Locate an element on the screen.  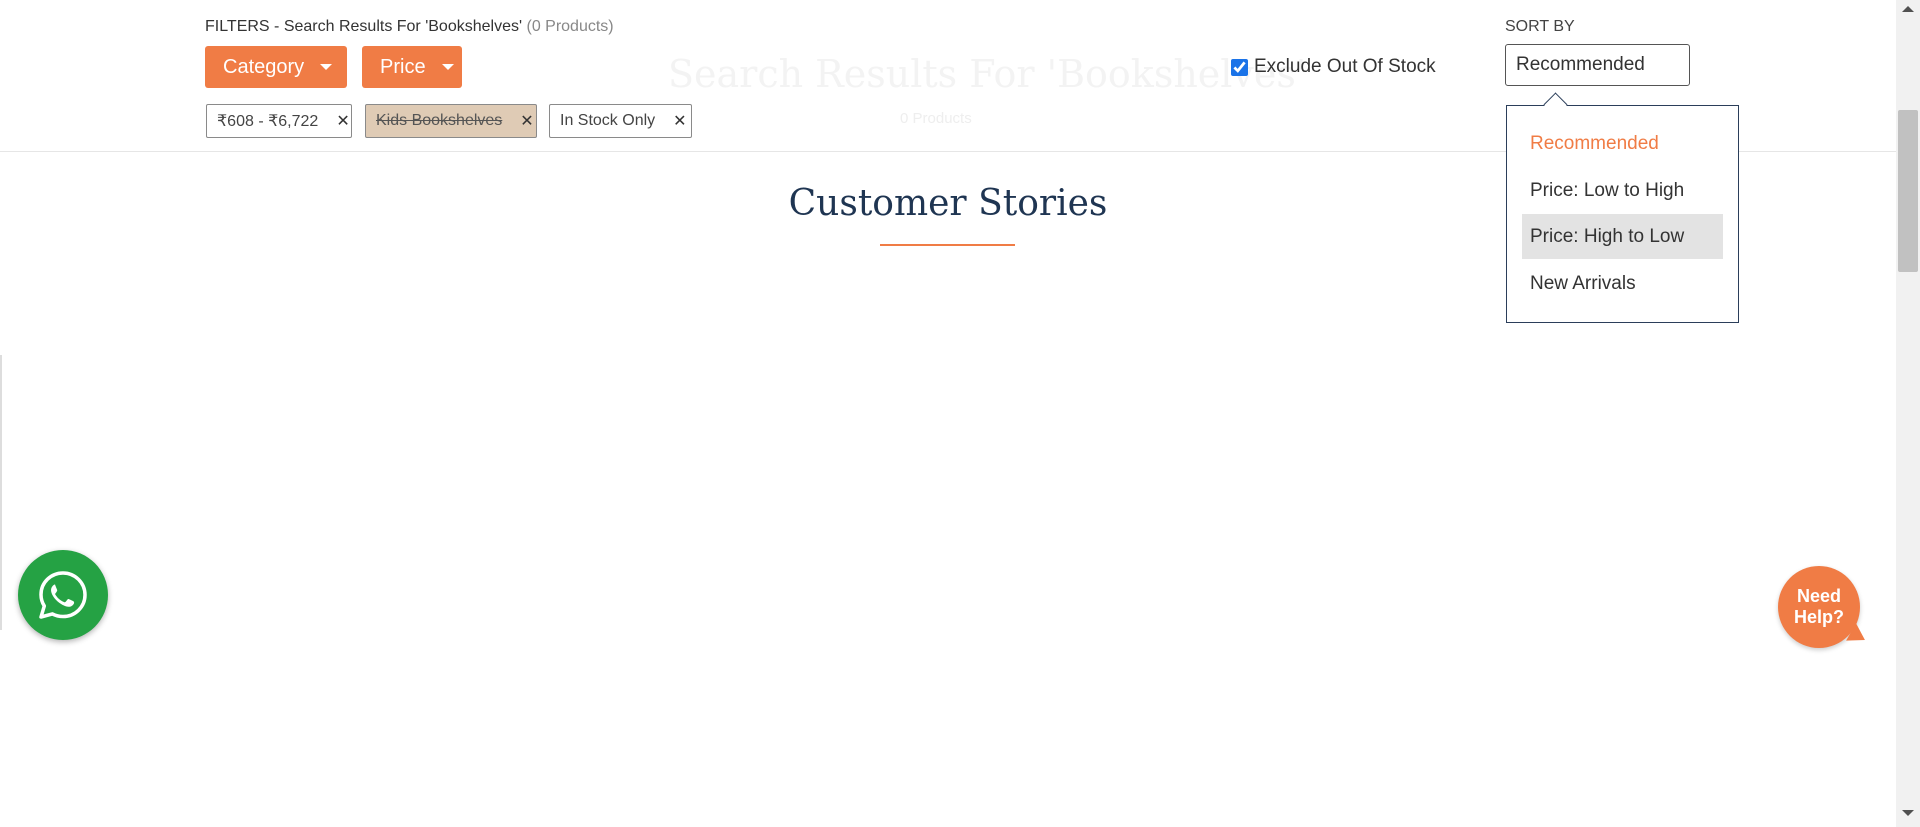
sort-option-new-arrivals: New Arrivals is located at coordinates (1622, 283).